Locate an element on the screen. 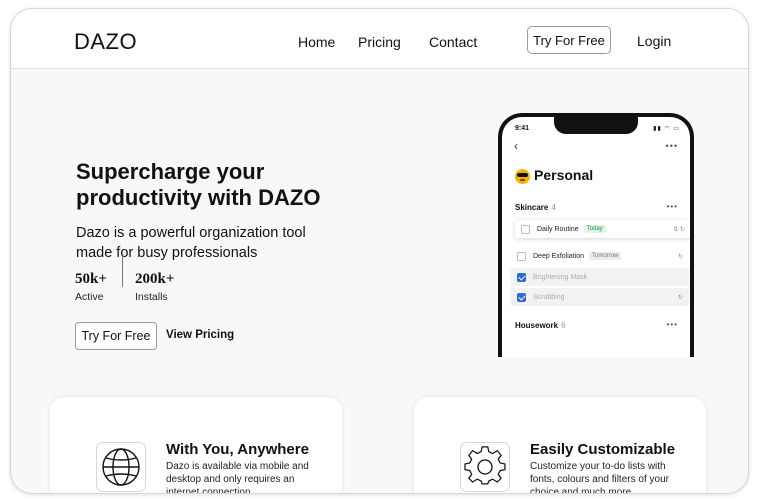 This screenshot has height=502, width=759. section-count: 6 is located at coordinates (563, 325).